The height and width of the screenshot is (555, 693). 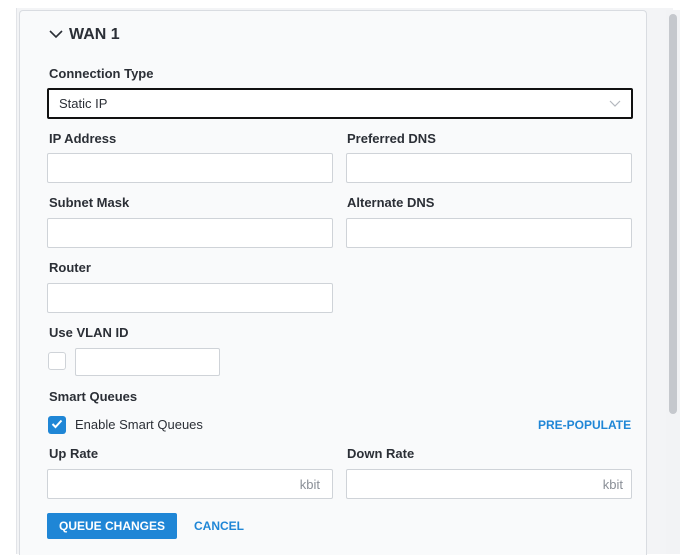 What do you see at coordinates (83, 138) in the screenshot?
I see `ip-address-label: IP Address` at bounding box center [83, 138].